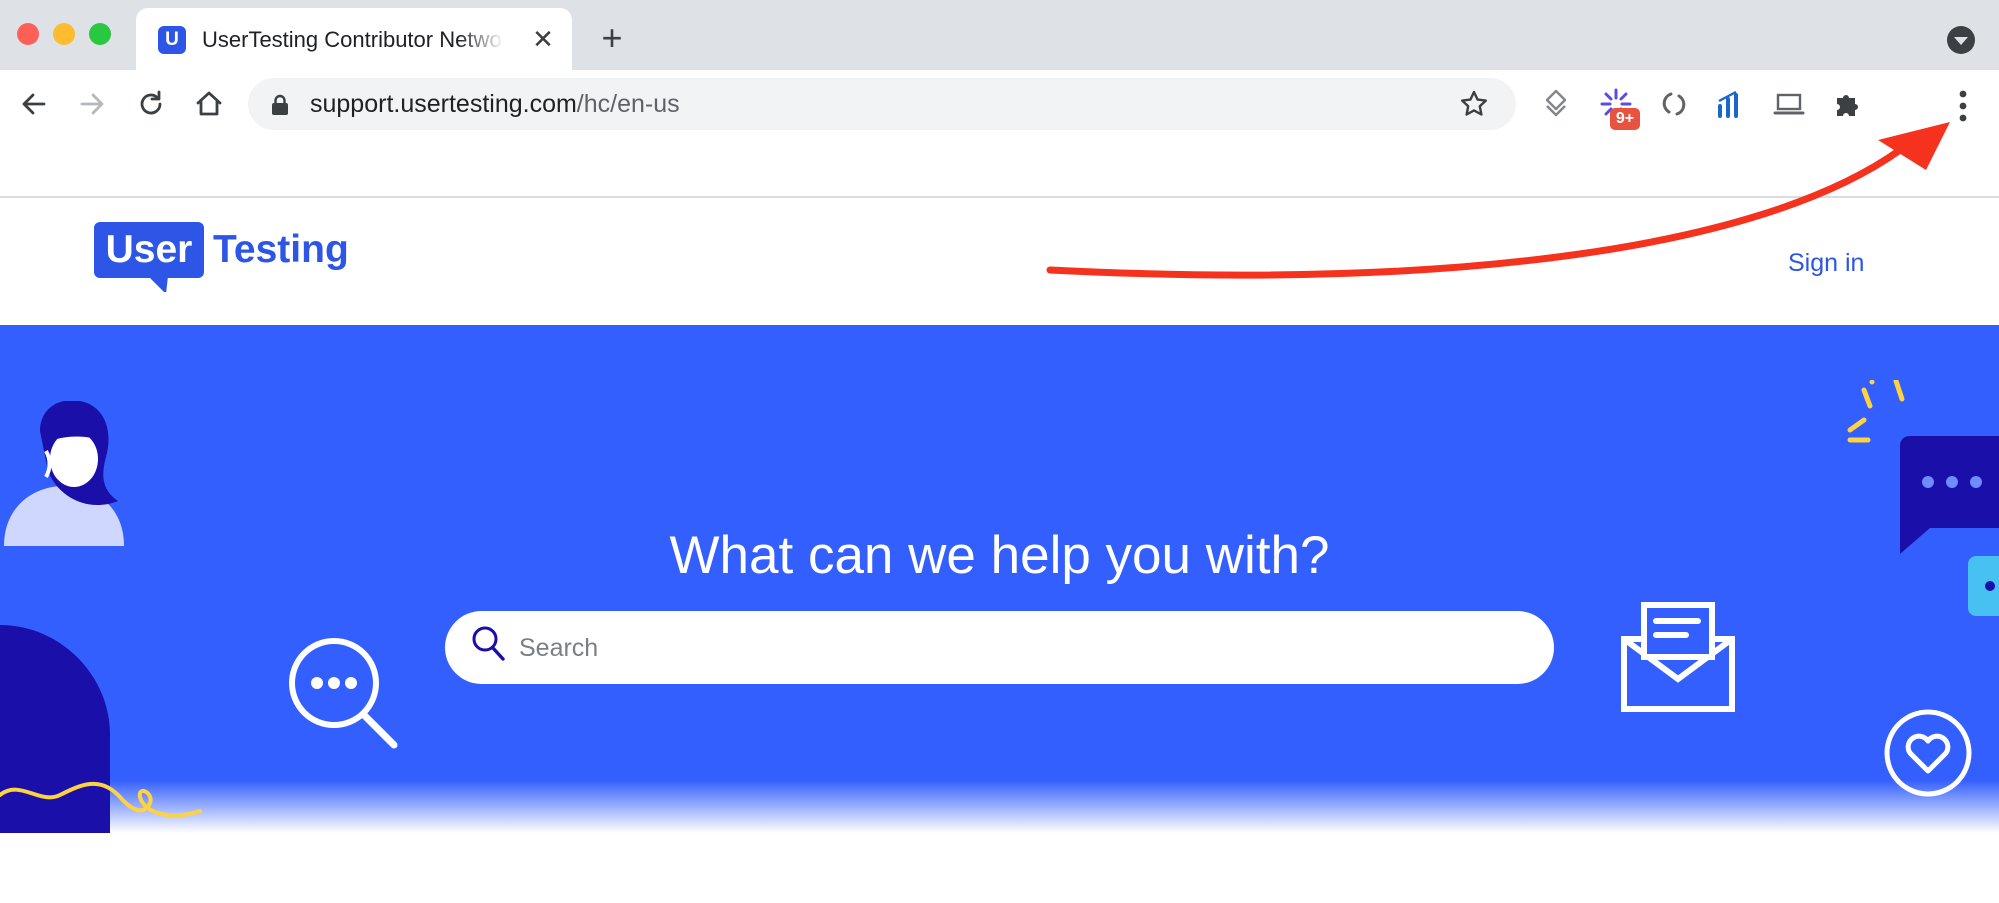 The width and height of the screenshot is (1999, 903). I want to click on tab-close-icon: ✕, so click(543, 39).